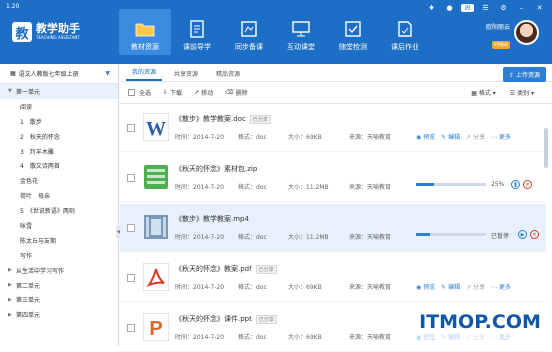 This screenshot has width=552, height=352. What do you see at coordinates (59, 210) in the screenshot?
I see `tree-item: 5 《世说新语》两则` at bounding box center [59, 210].